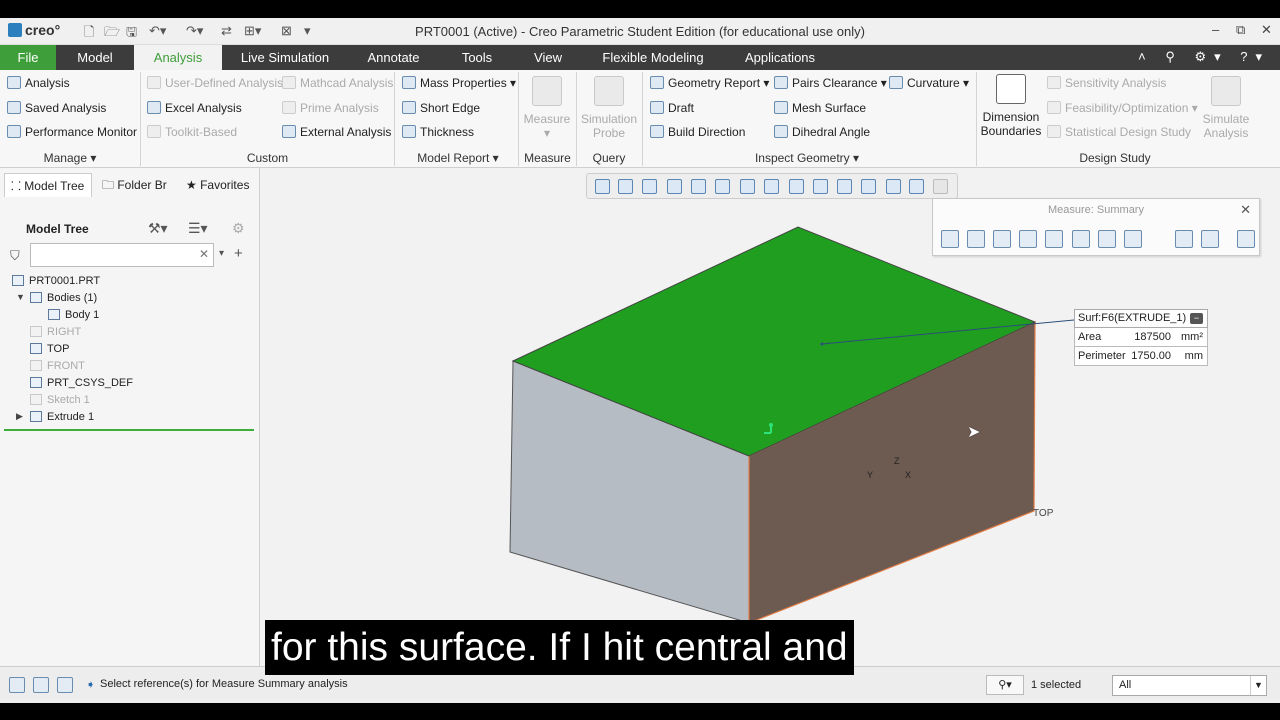  I want to click on maximize-button: ⧉, so click(1240, 30).